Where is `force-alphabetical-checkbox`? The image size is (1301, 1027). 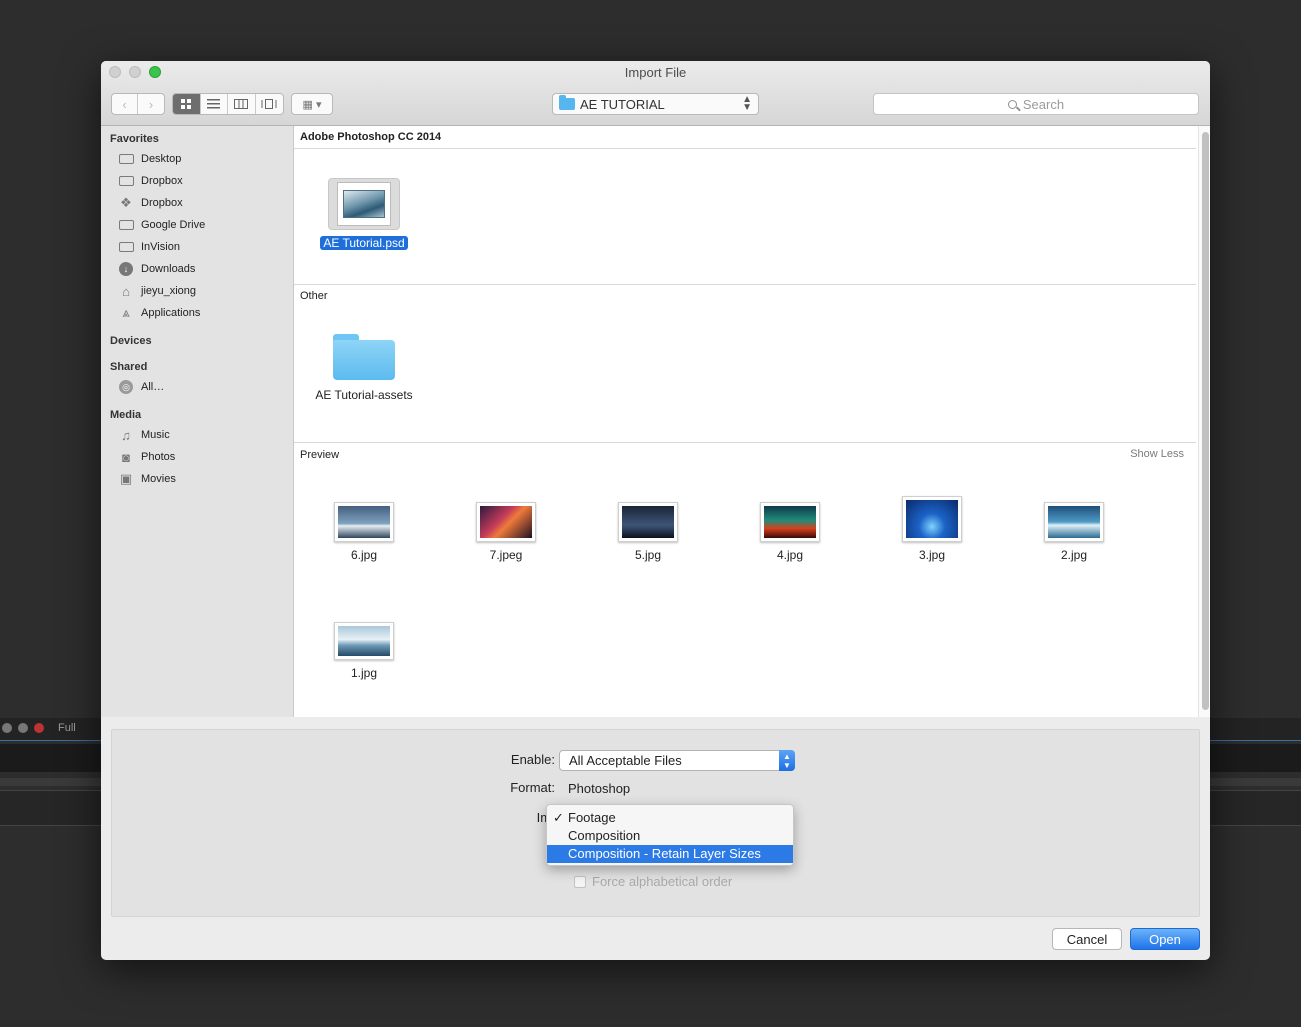 force-alphabetical-checkbox is located at coordinates (580, 881).